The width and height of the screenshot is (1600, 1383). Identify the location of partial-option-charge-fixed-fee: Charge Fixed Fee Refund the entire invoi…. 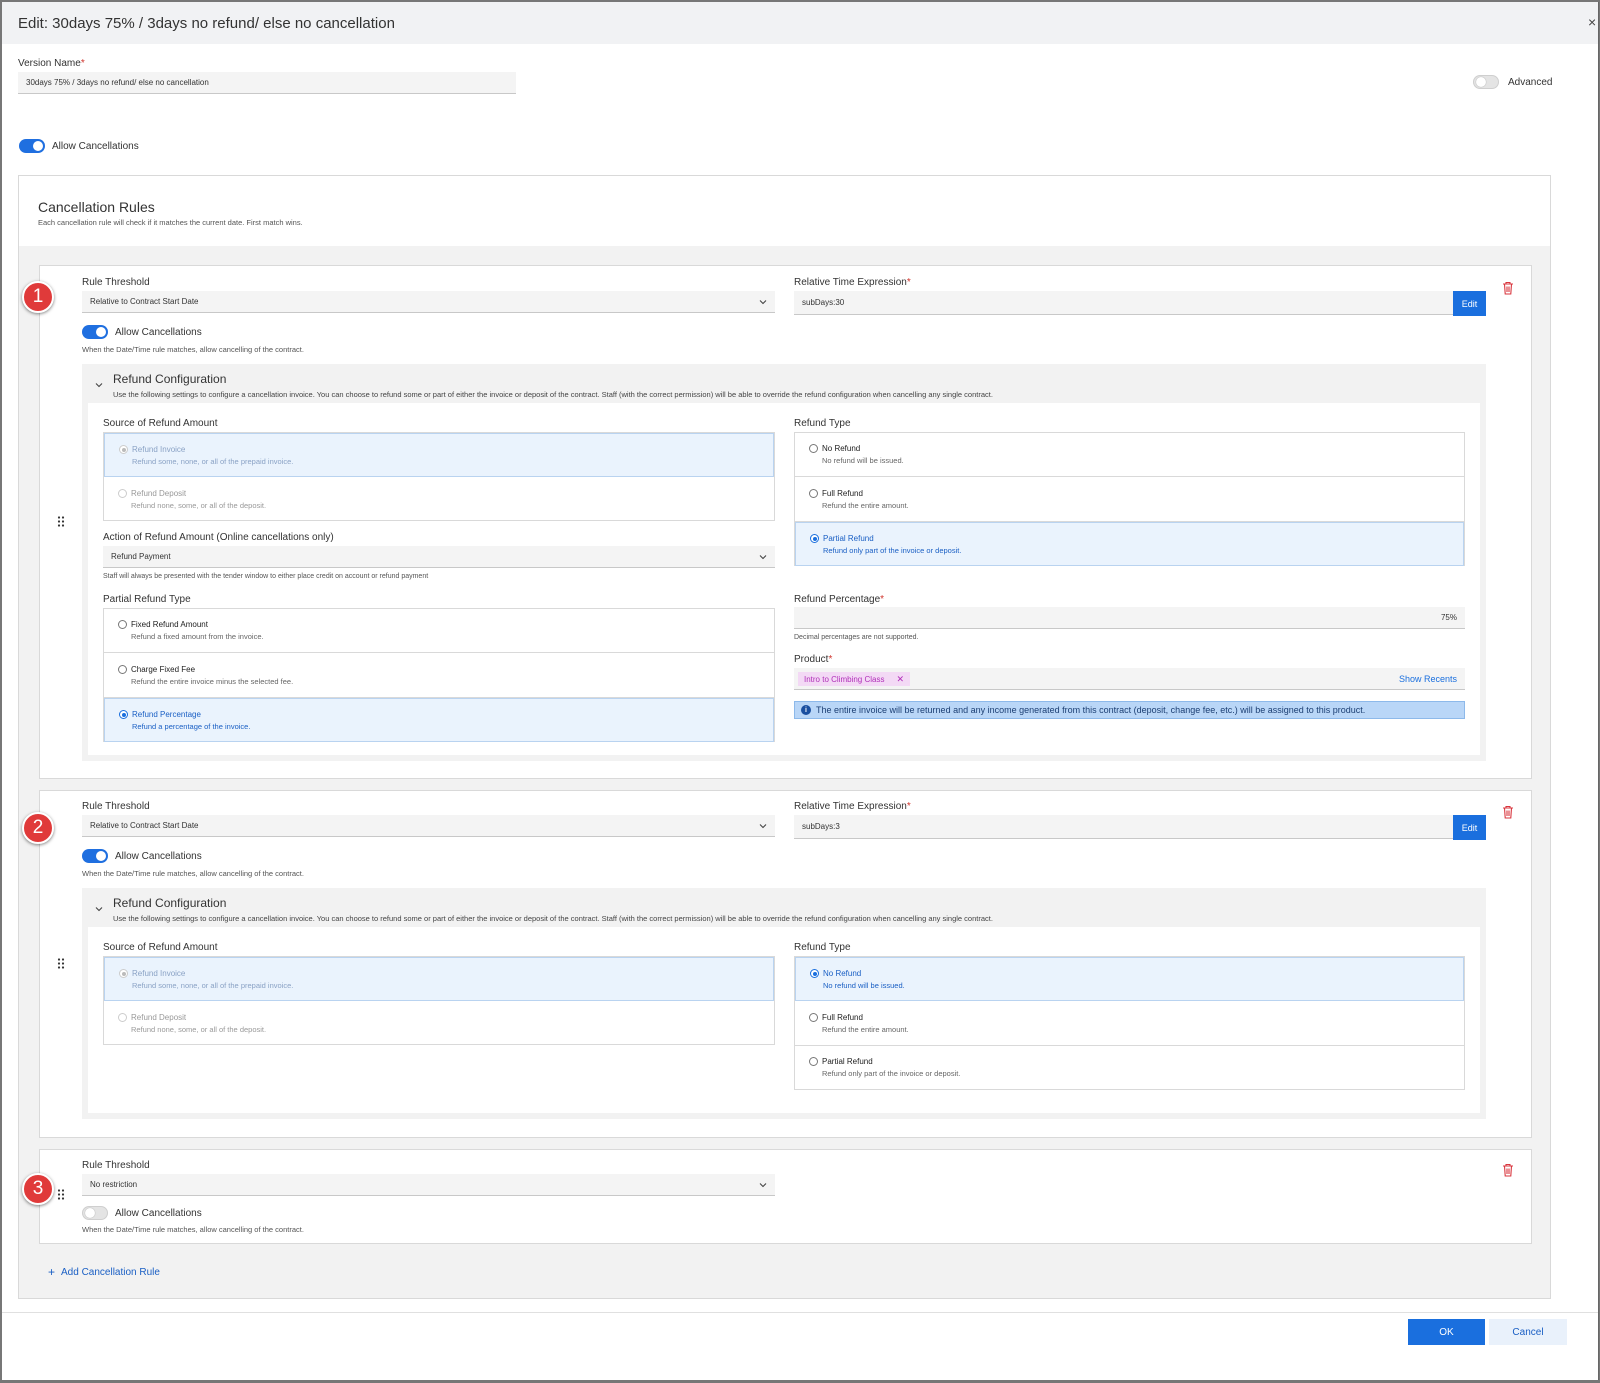
(439, 675).